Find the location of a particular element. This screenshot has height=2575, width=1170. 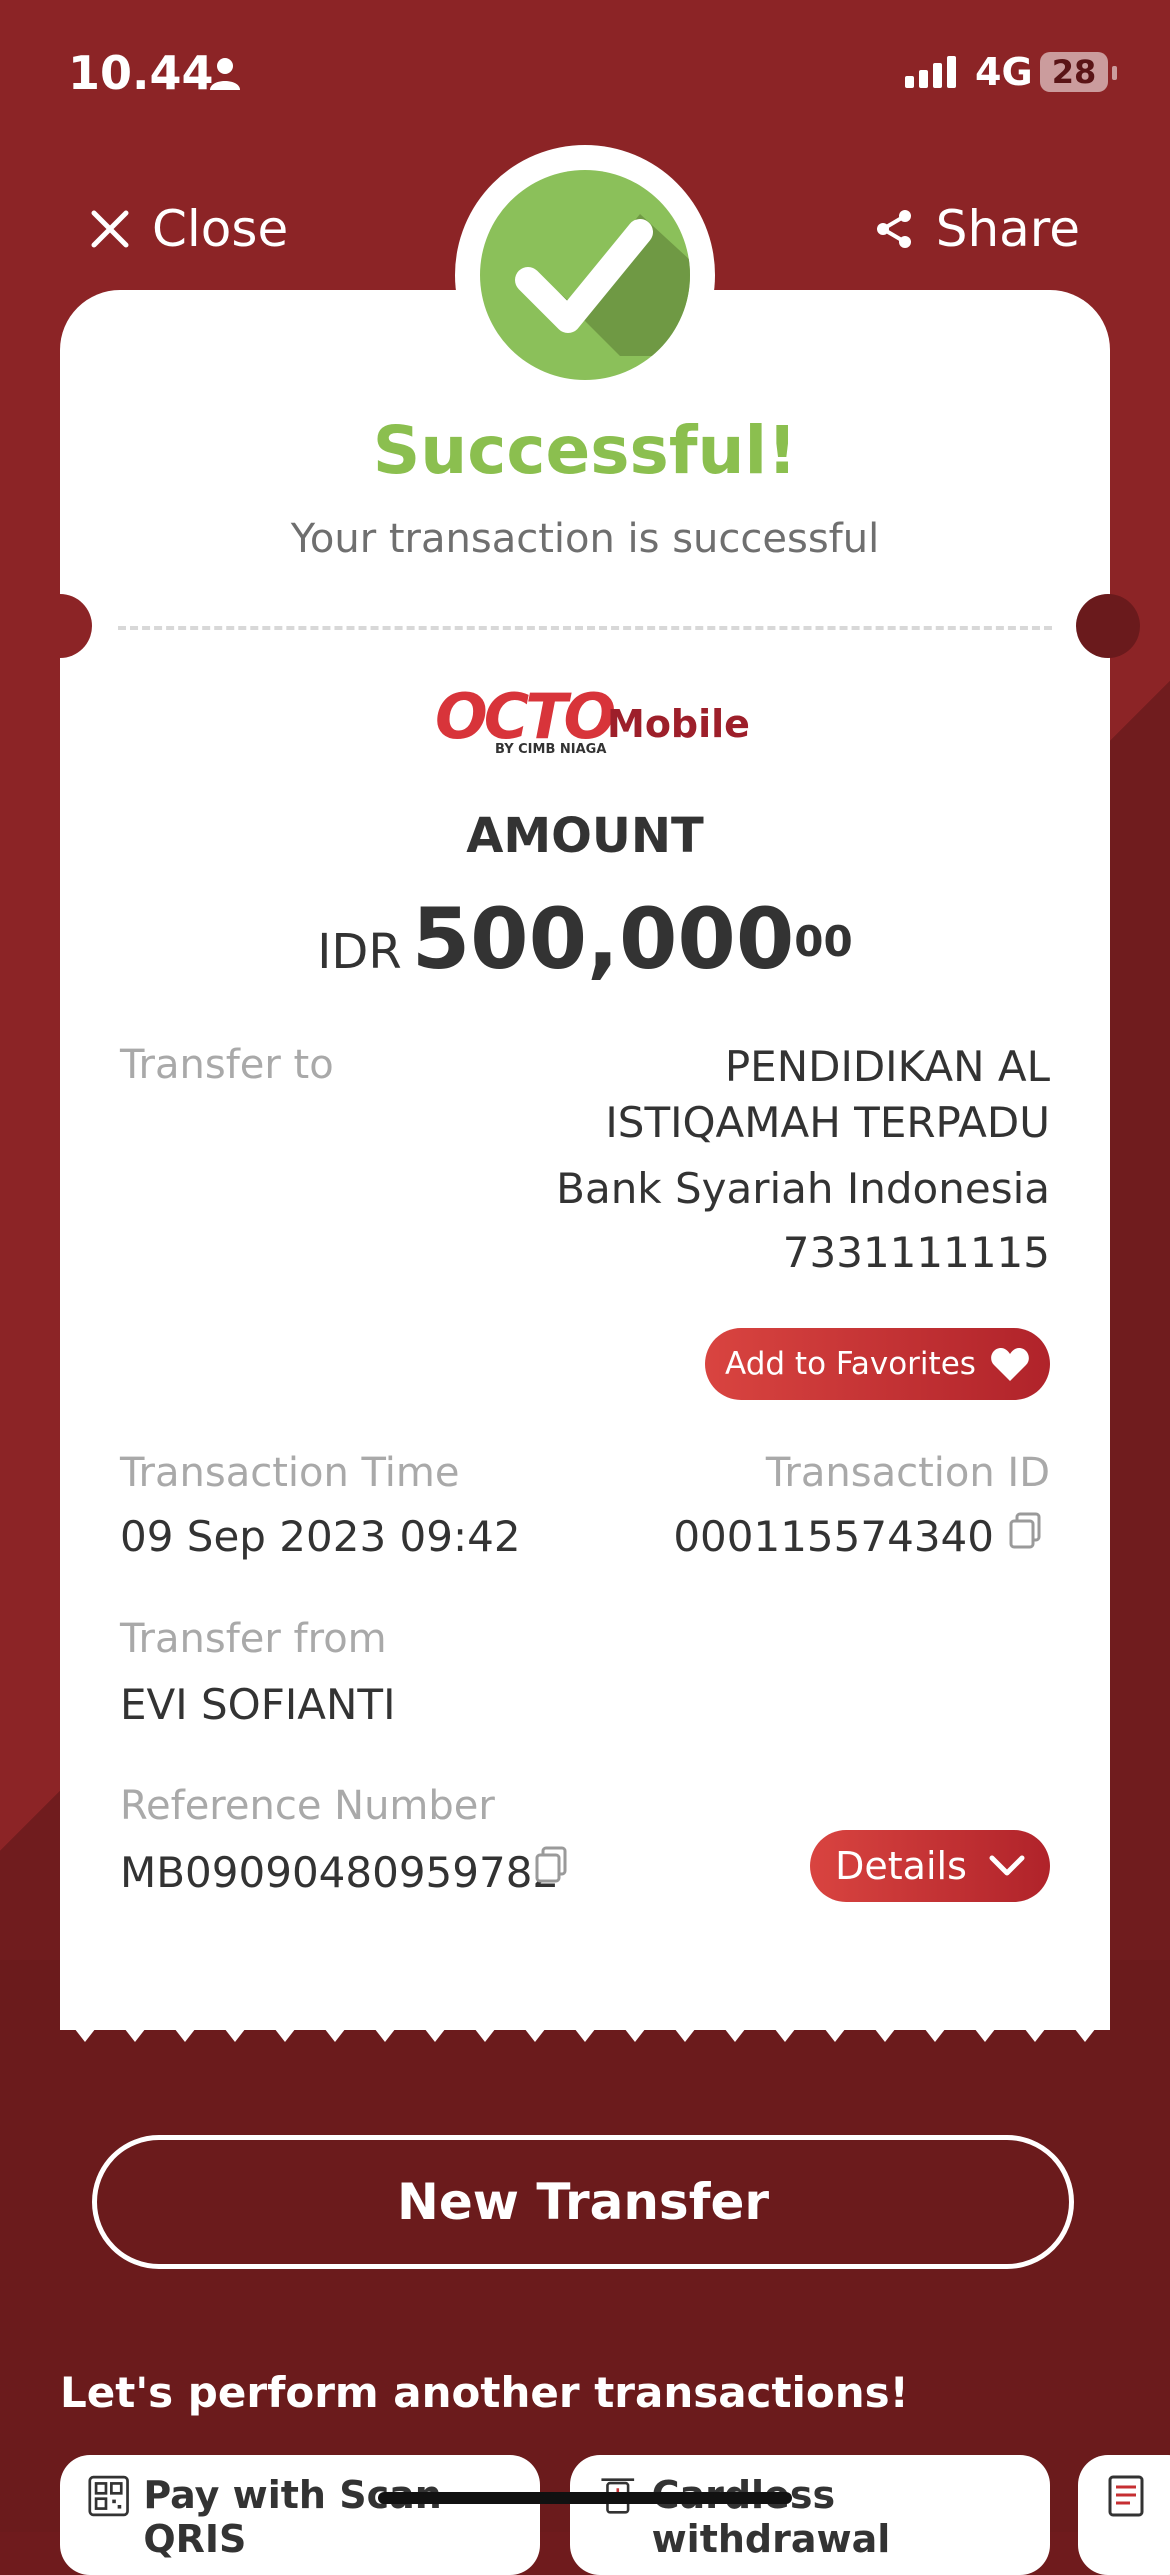

transfer-from-value: EVI SOFIANTI is located at coordinates (258, 1704).